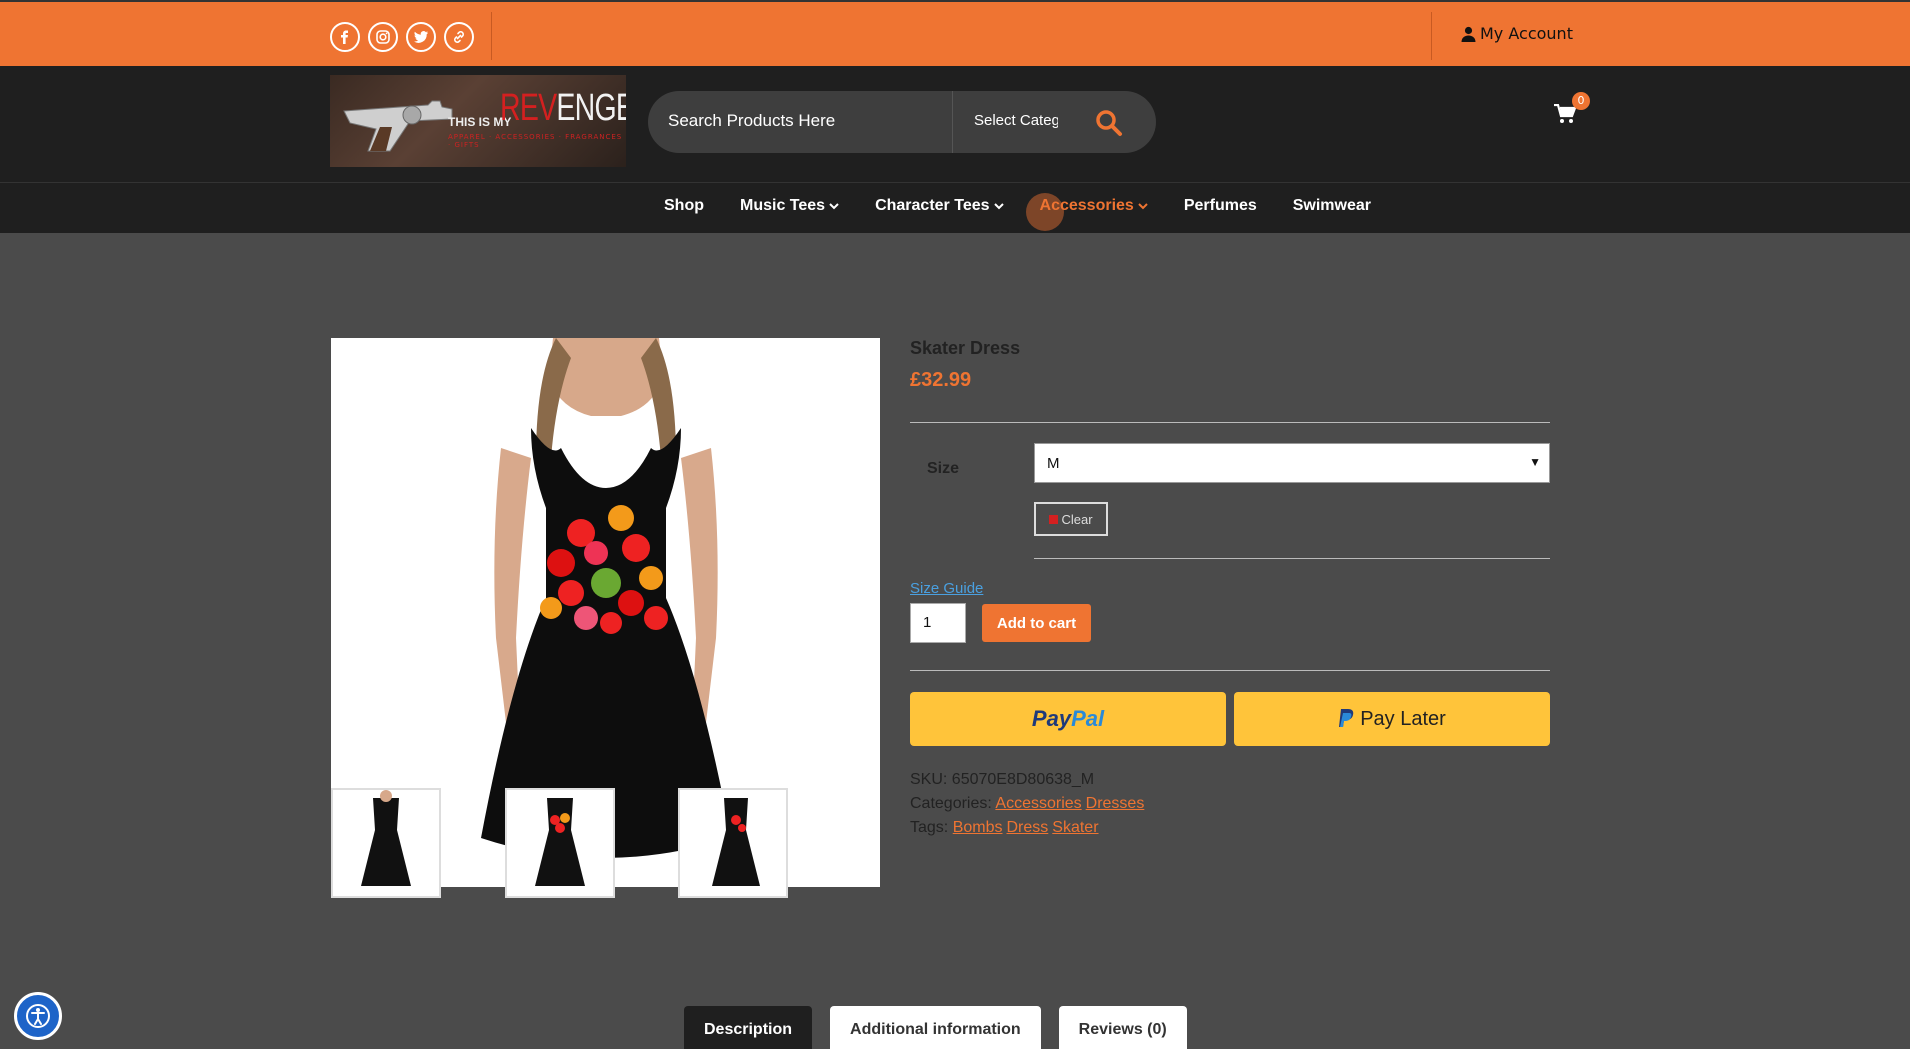  I want to click on size-select: M ▼, so click(1292, 463).